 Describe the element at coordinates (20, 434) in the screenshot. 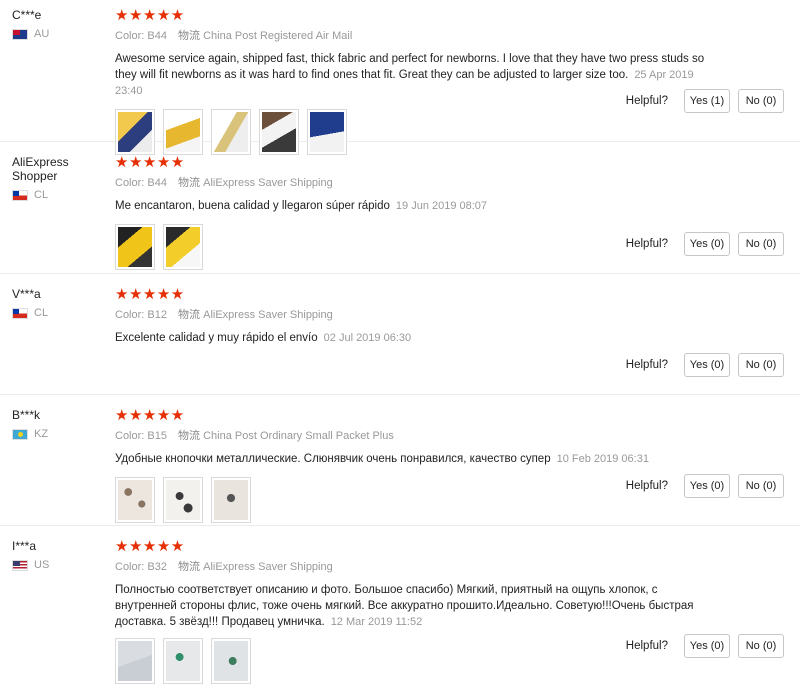

I see `flag-kz-icon` at that location.